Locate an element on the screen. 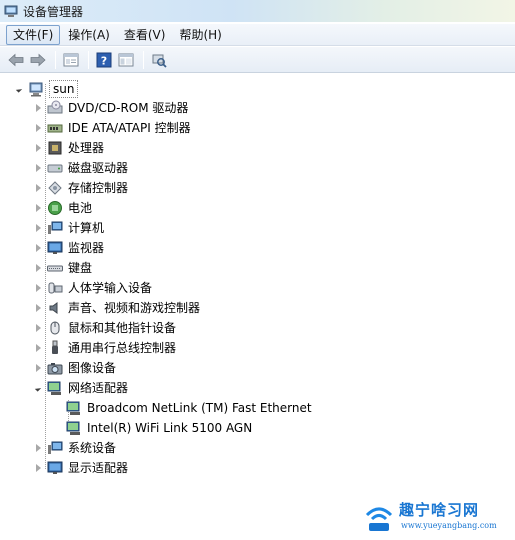 The image size is (515, 540). tree-category: DVD/CD-ROM 驱动器 is located at coordinates (110, 108).